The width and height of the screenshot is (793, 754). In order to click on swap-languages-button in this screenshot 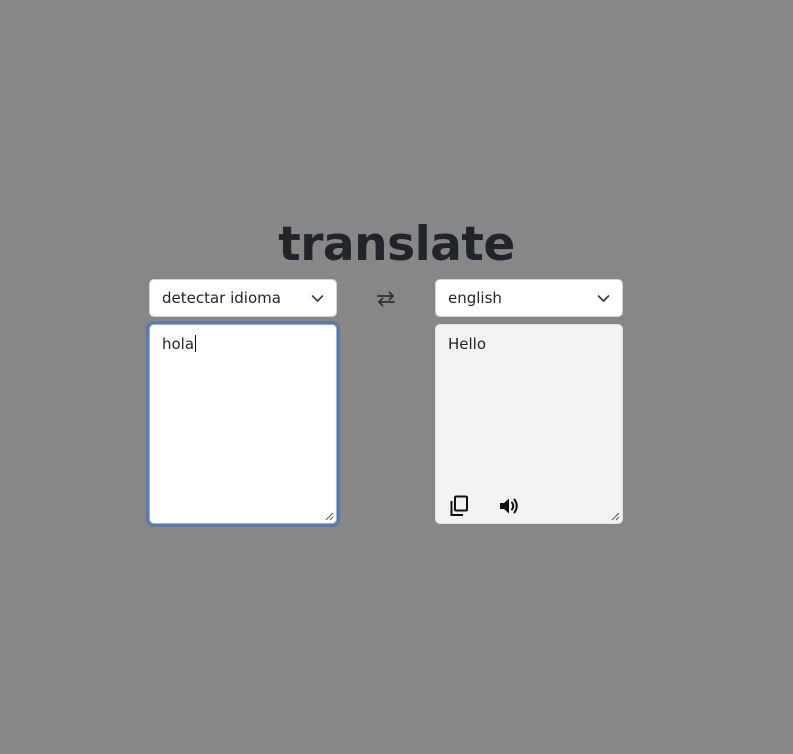, I will do `click(386, 299)`.